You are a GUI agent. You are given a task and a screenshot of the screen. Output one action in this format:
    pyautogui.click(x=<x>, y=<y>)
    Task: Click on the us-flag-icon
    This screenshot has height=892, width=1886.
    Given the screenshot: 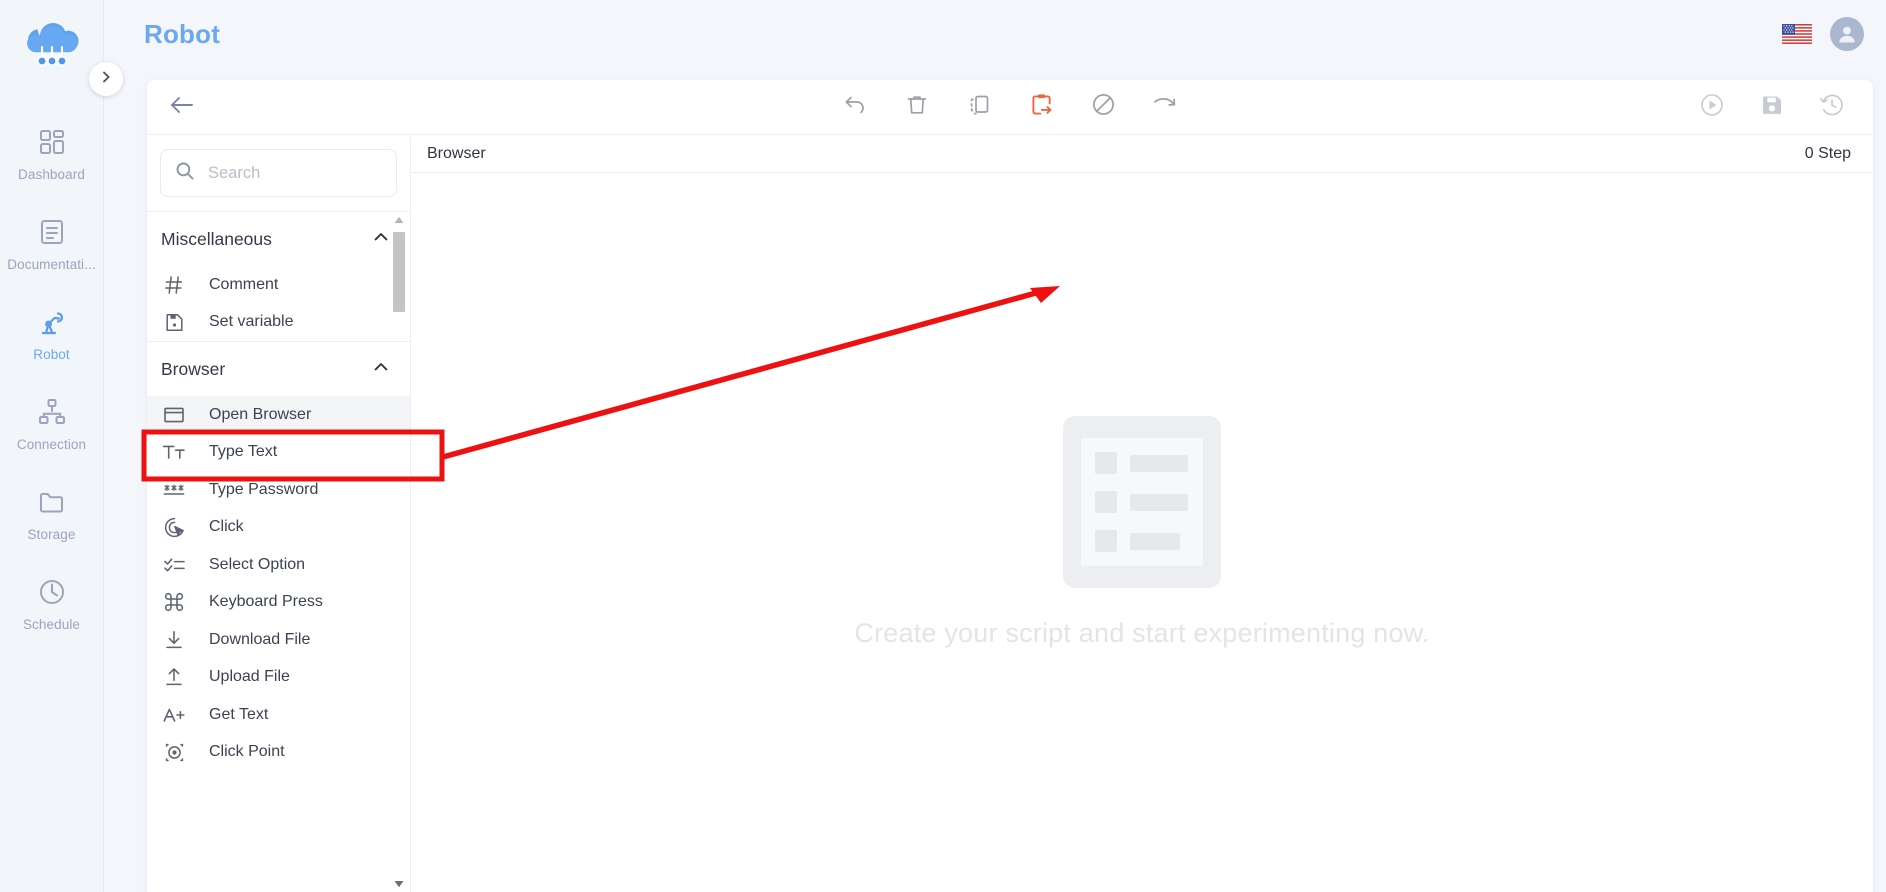 What is the action you would take?
    pyautogui.click(x=1797, y=34)
    